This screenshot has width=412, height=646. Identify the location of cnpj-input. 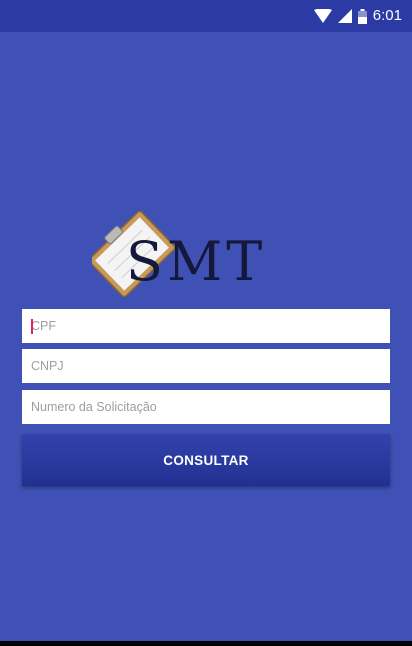
(206, 366).